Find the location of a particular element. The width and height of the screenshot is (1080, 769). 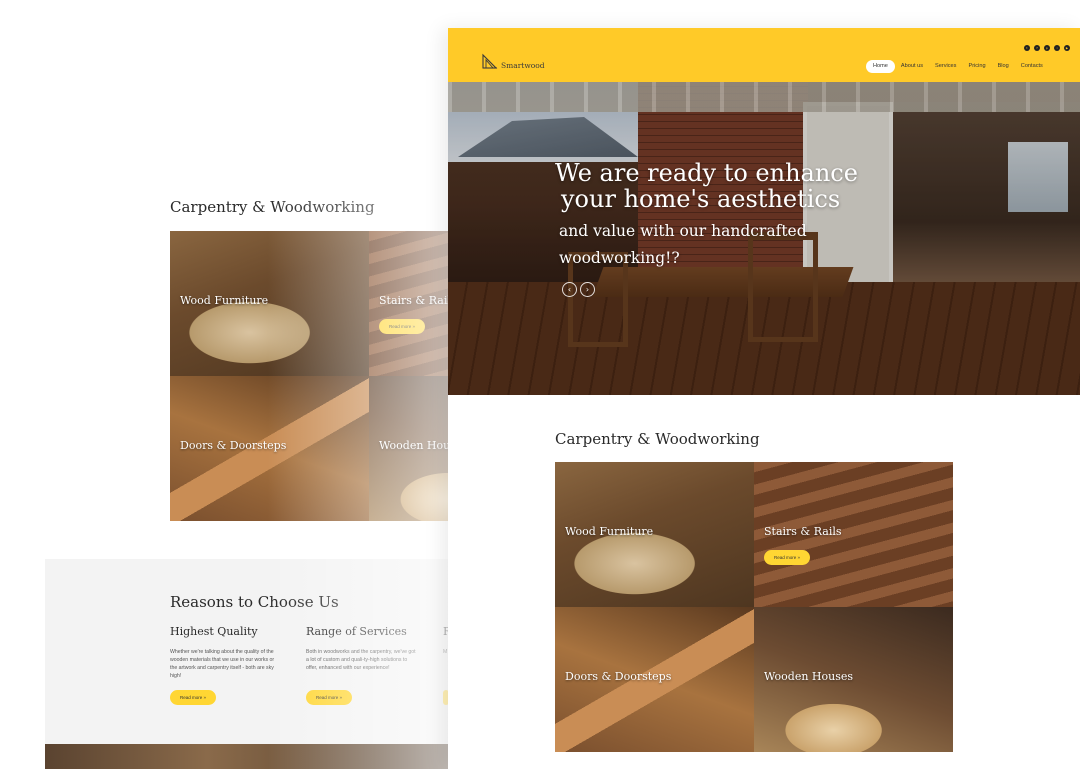

service-tile-stairs-rails: Stairs & Rails Read more » is located at coordinates (853, 534).